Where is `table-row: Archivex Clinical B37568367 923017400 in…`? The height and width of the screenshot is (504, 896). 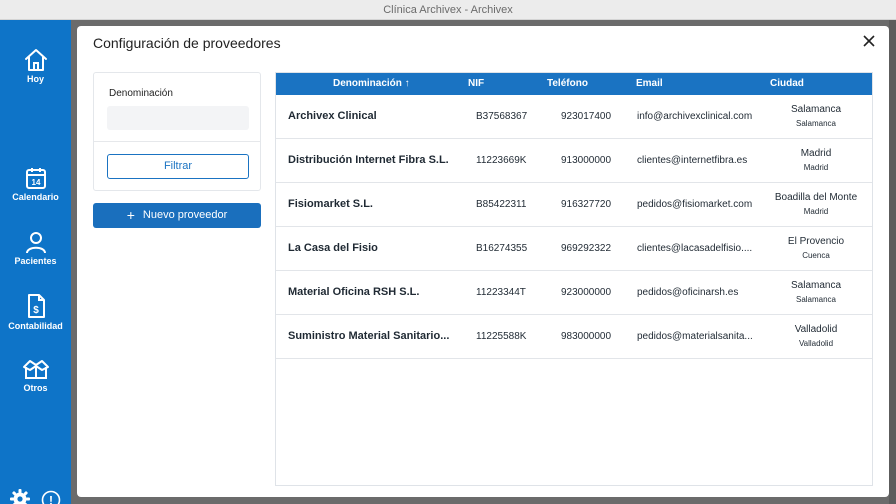
table-row: Archivex Clinical B37568367 923017400 in… is located at coordinates (574, 117).